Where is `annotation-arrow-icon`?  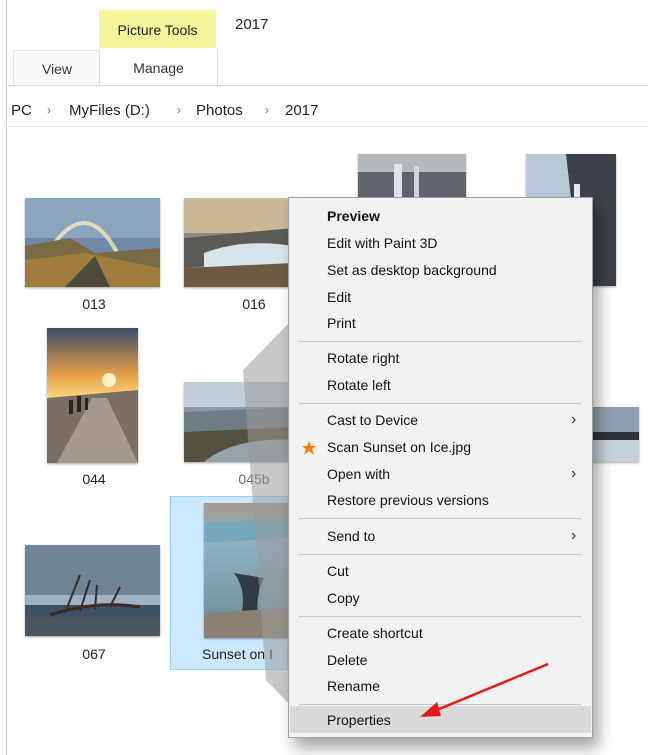
annotation-arrow-icon is located at coordinates (484, 689).